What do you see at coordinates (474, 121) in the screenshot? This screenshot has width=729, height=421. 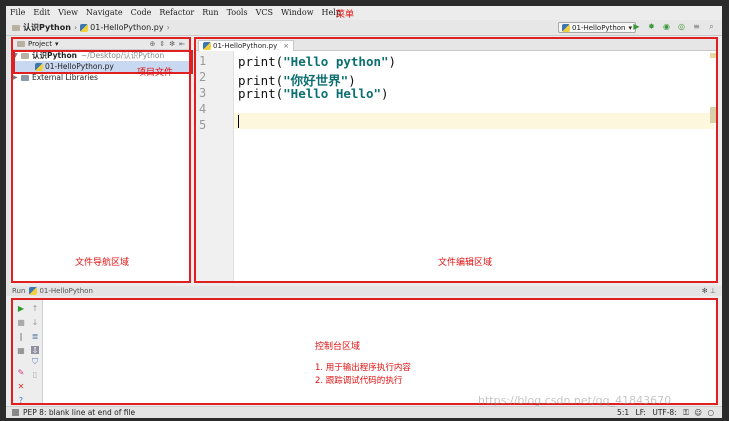 I see `current-line-highlight` at bounding box center [474, 121].